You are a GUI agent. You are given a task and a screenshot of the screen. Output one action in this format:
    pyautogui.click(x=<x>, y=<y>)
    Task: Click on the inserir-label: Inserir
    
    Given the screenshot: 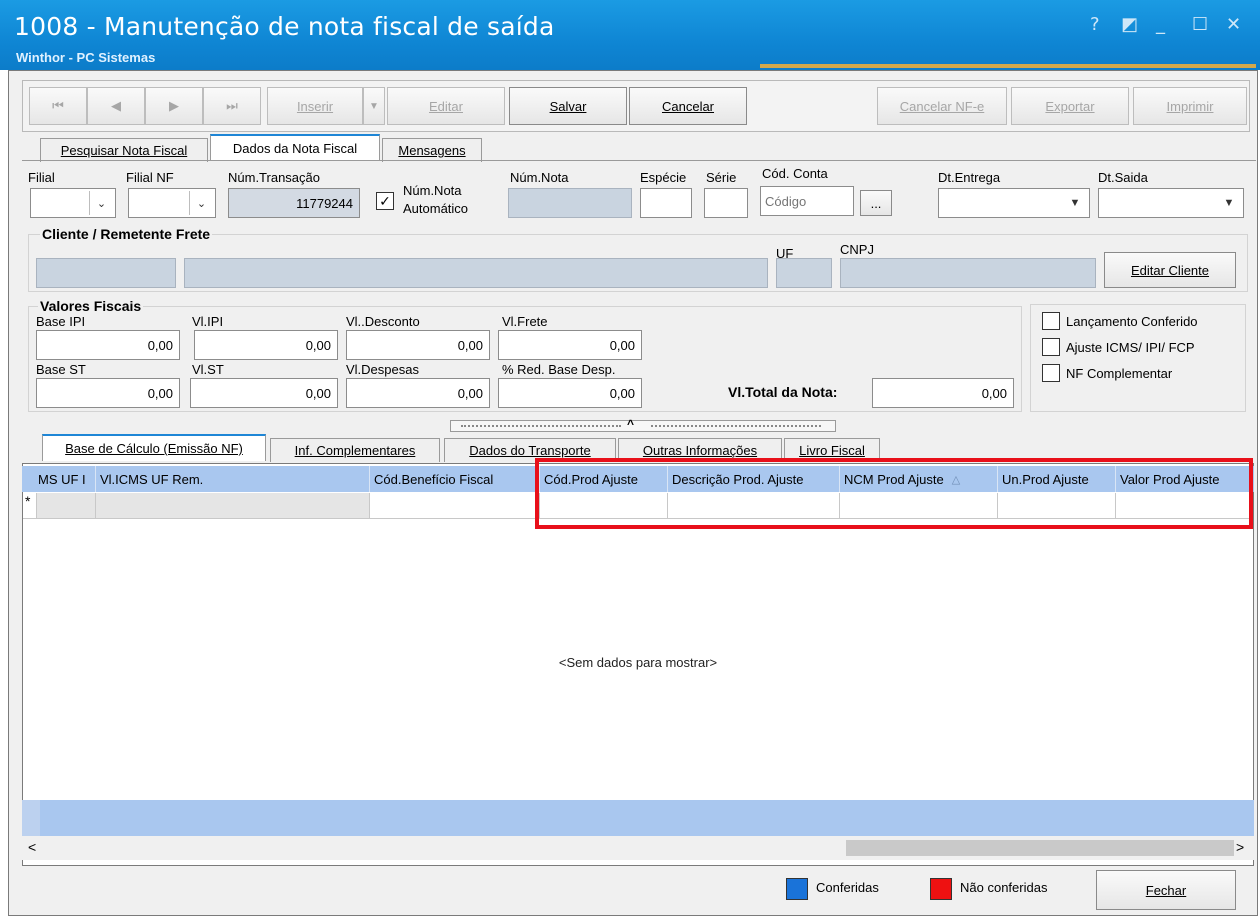 What is the action you would take?
    pyautogui.click(x=315, y=106)
    